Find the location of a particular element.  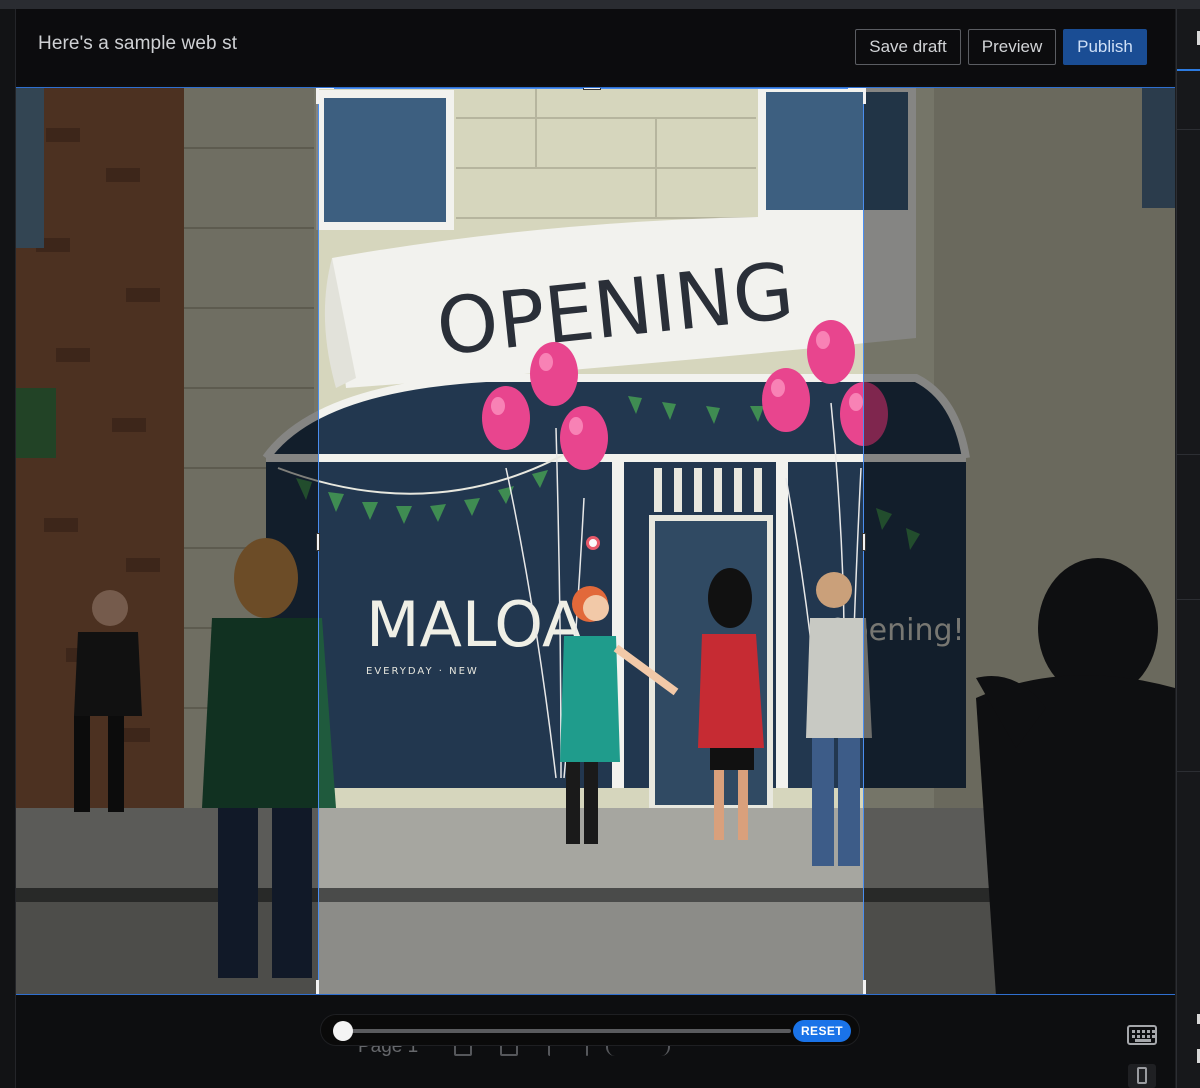

keyboard-shortcuts-icon is located at coordinates (1142, 1035).